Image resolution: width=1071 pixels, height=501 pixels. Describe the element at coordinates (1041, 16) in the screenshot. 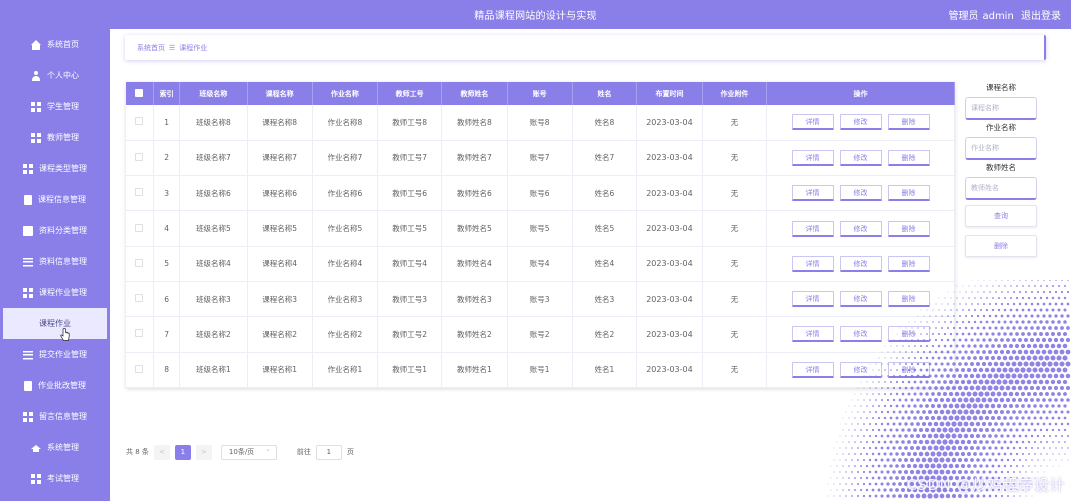

I see `logout-link: 退出登录` at that location.